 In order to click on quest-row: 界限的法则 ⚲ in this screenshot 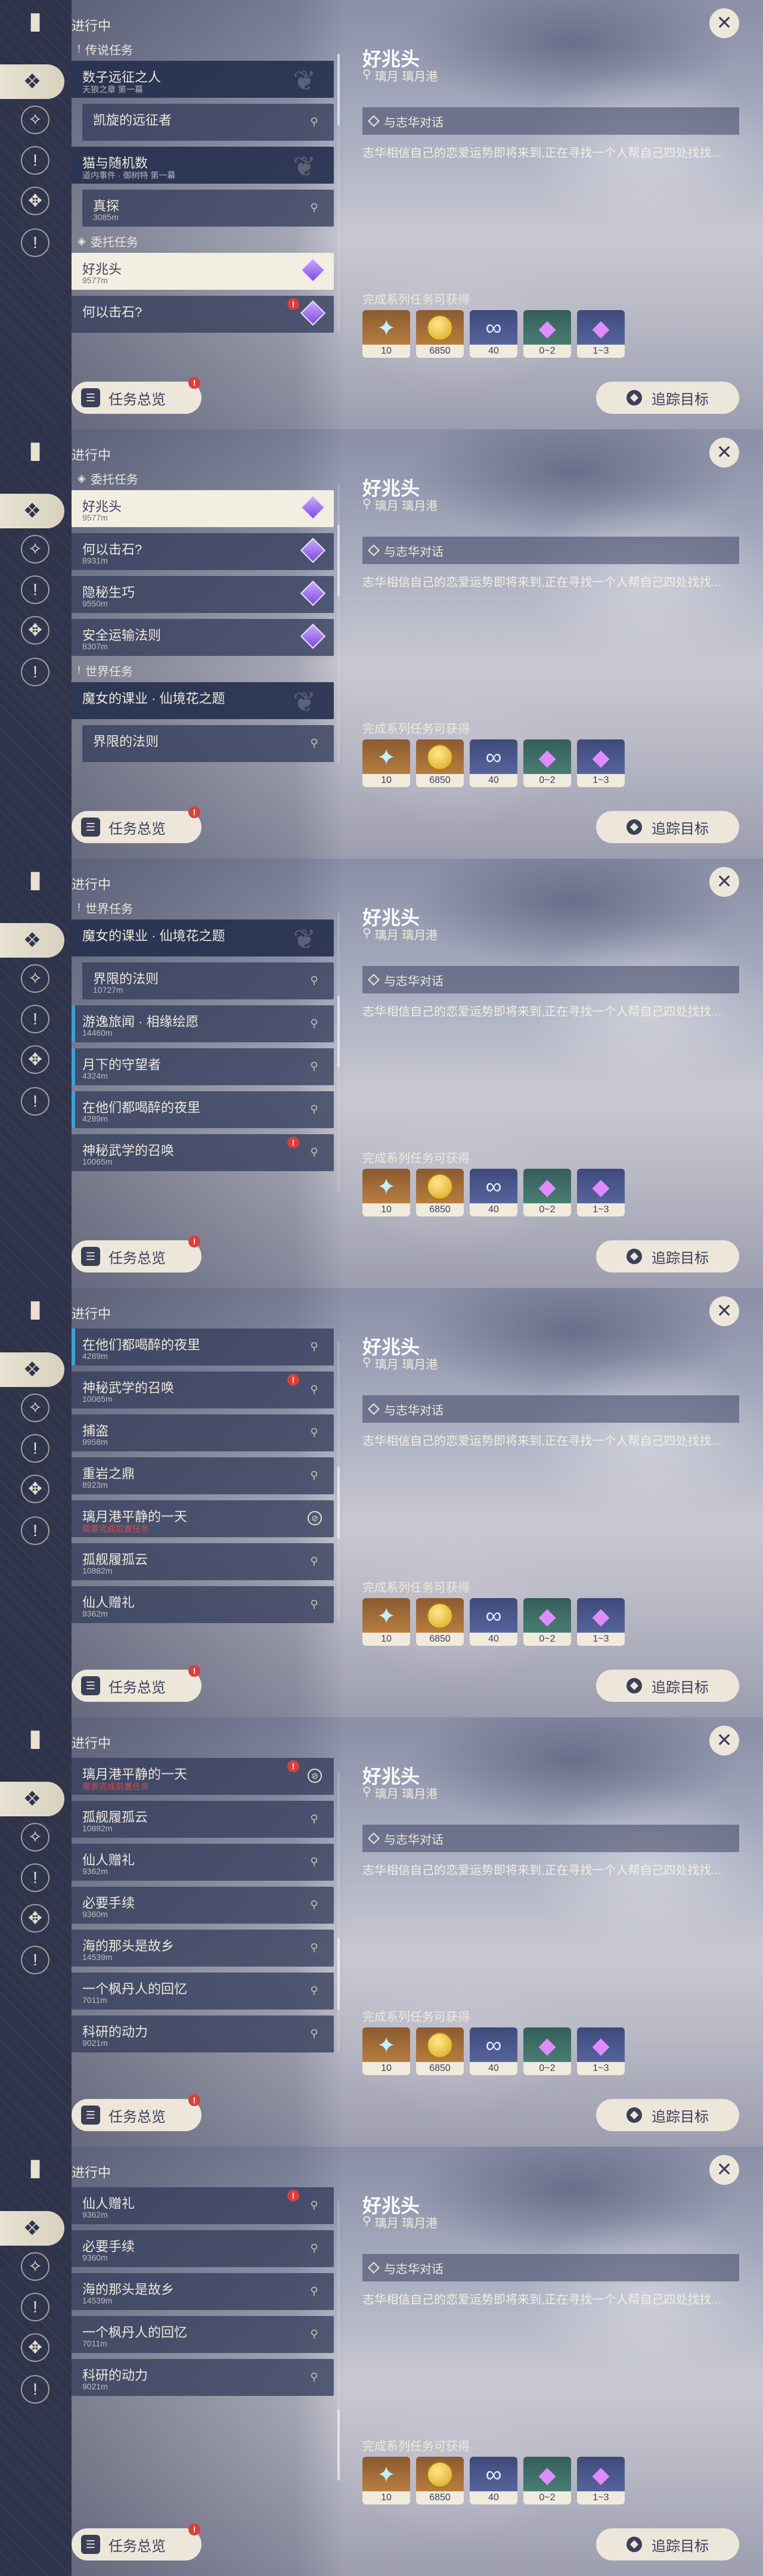, I will do `click(208, 743)`.